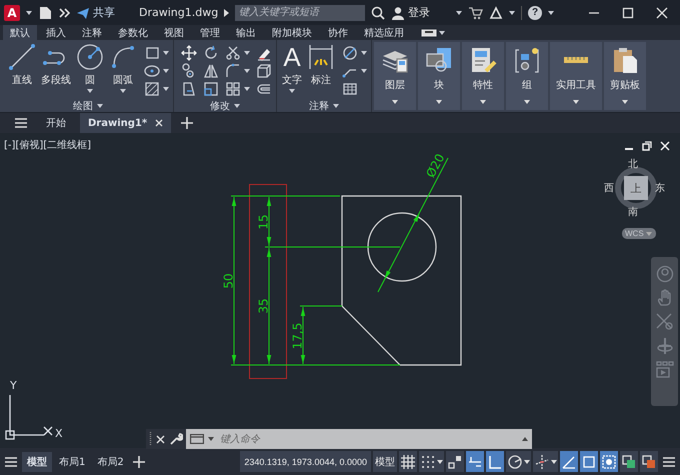 Image resolution: width=680 pixels, height=475 pixels. Describe the element at coordinates (384, 32) in the screenshot. I see `ribbon-tab: 精选应用` at that location.